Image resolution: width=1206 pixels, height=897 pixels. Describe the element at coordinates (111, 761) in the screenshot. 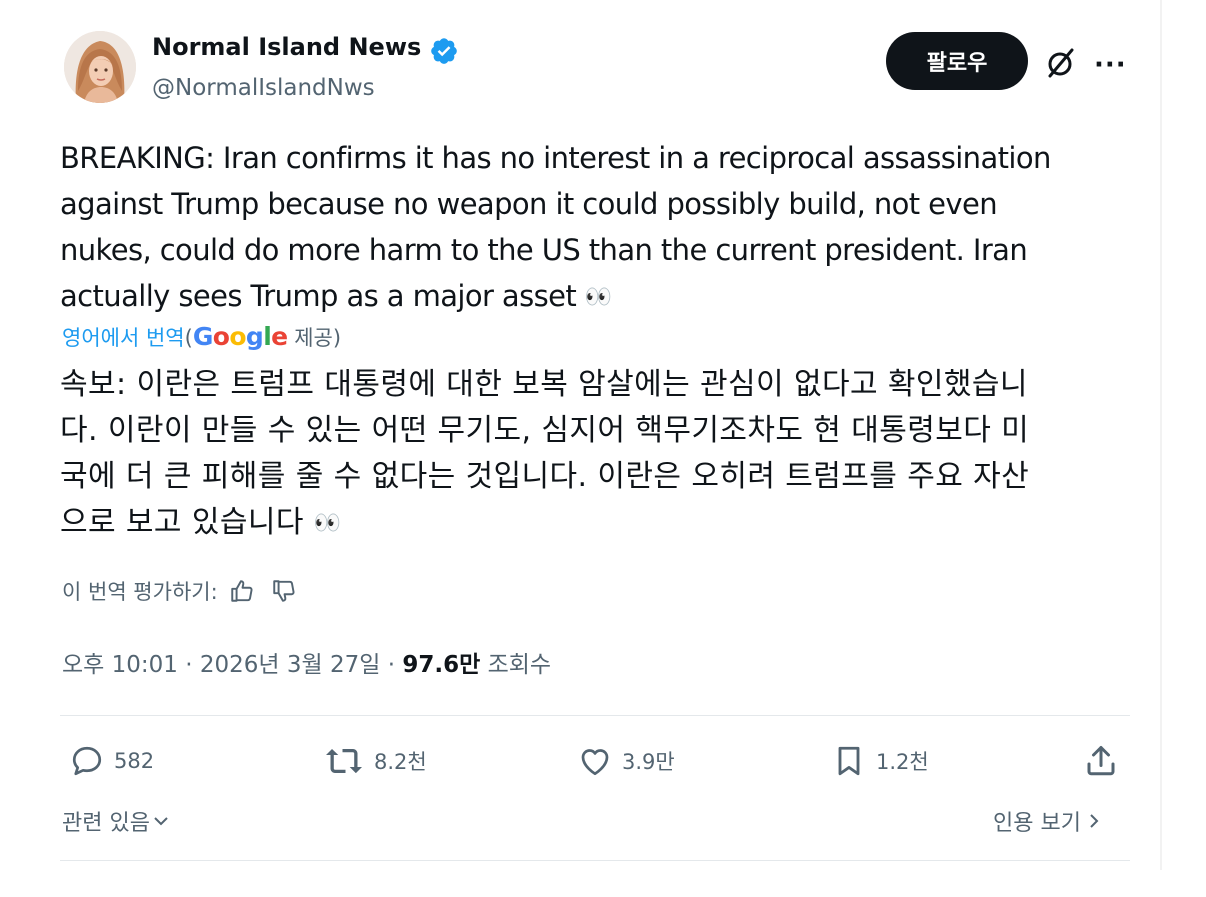

I see `reply-button: 582` at that location.